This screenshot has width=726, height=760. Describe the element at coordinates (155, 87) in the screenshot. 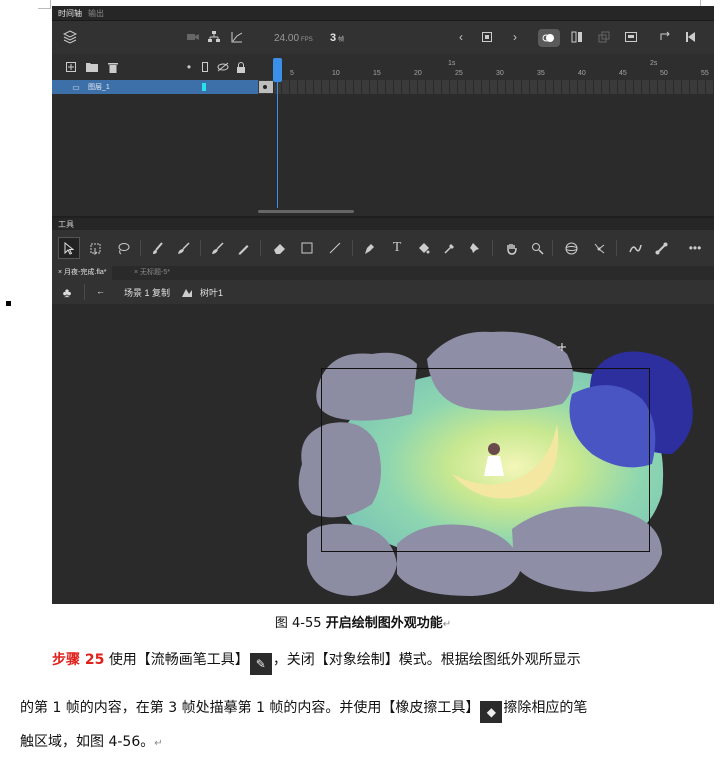

I see `layer-row: ▭ 图层_1` at that location.